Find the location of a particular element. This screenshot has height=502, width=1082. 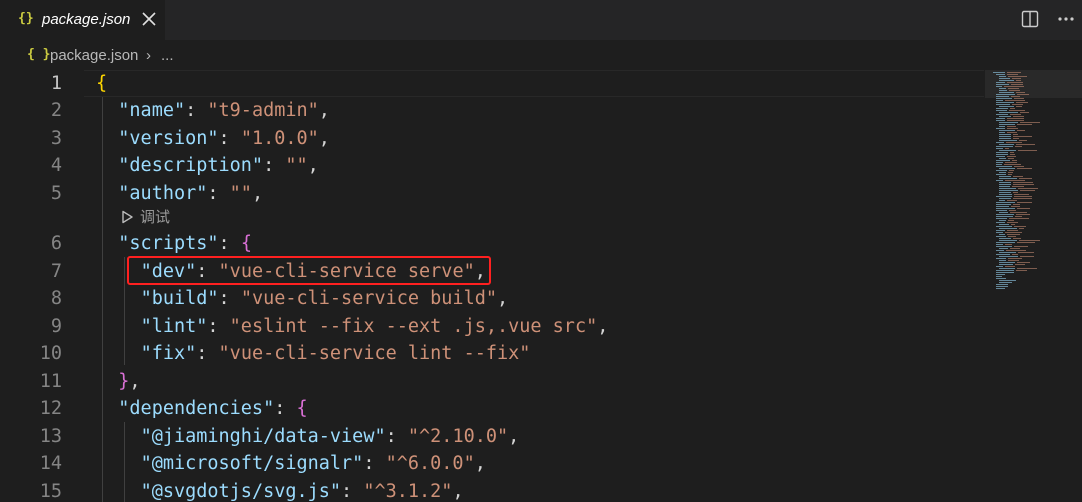

code-line: 6 "scripts": { is located at coordinates (492, 243).